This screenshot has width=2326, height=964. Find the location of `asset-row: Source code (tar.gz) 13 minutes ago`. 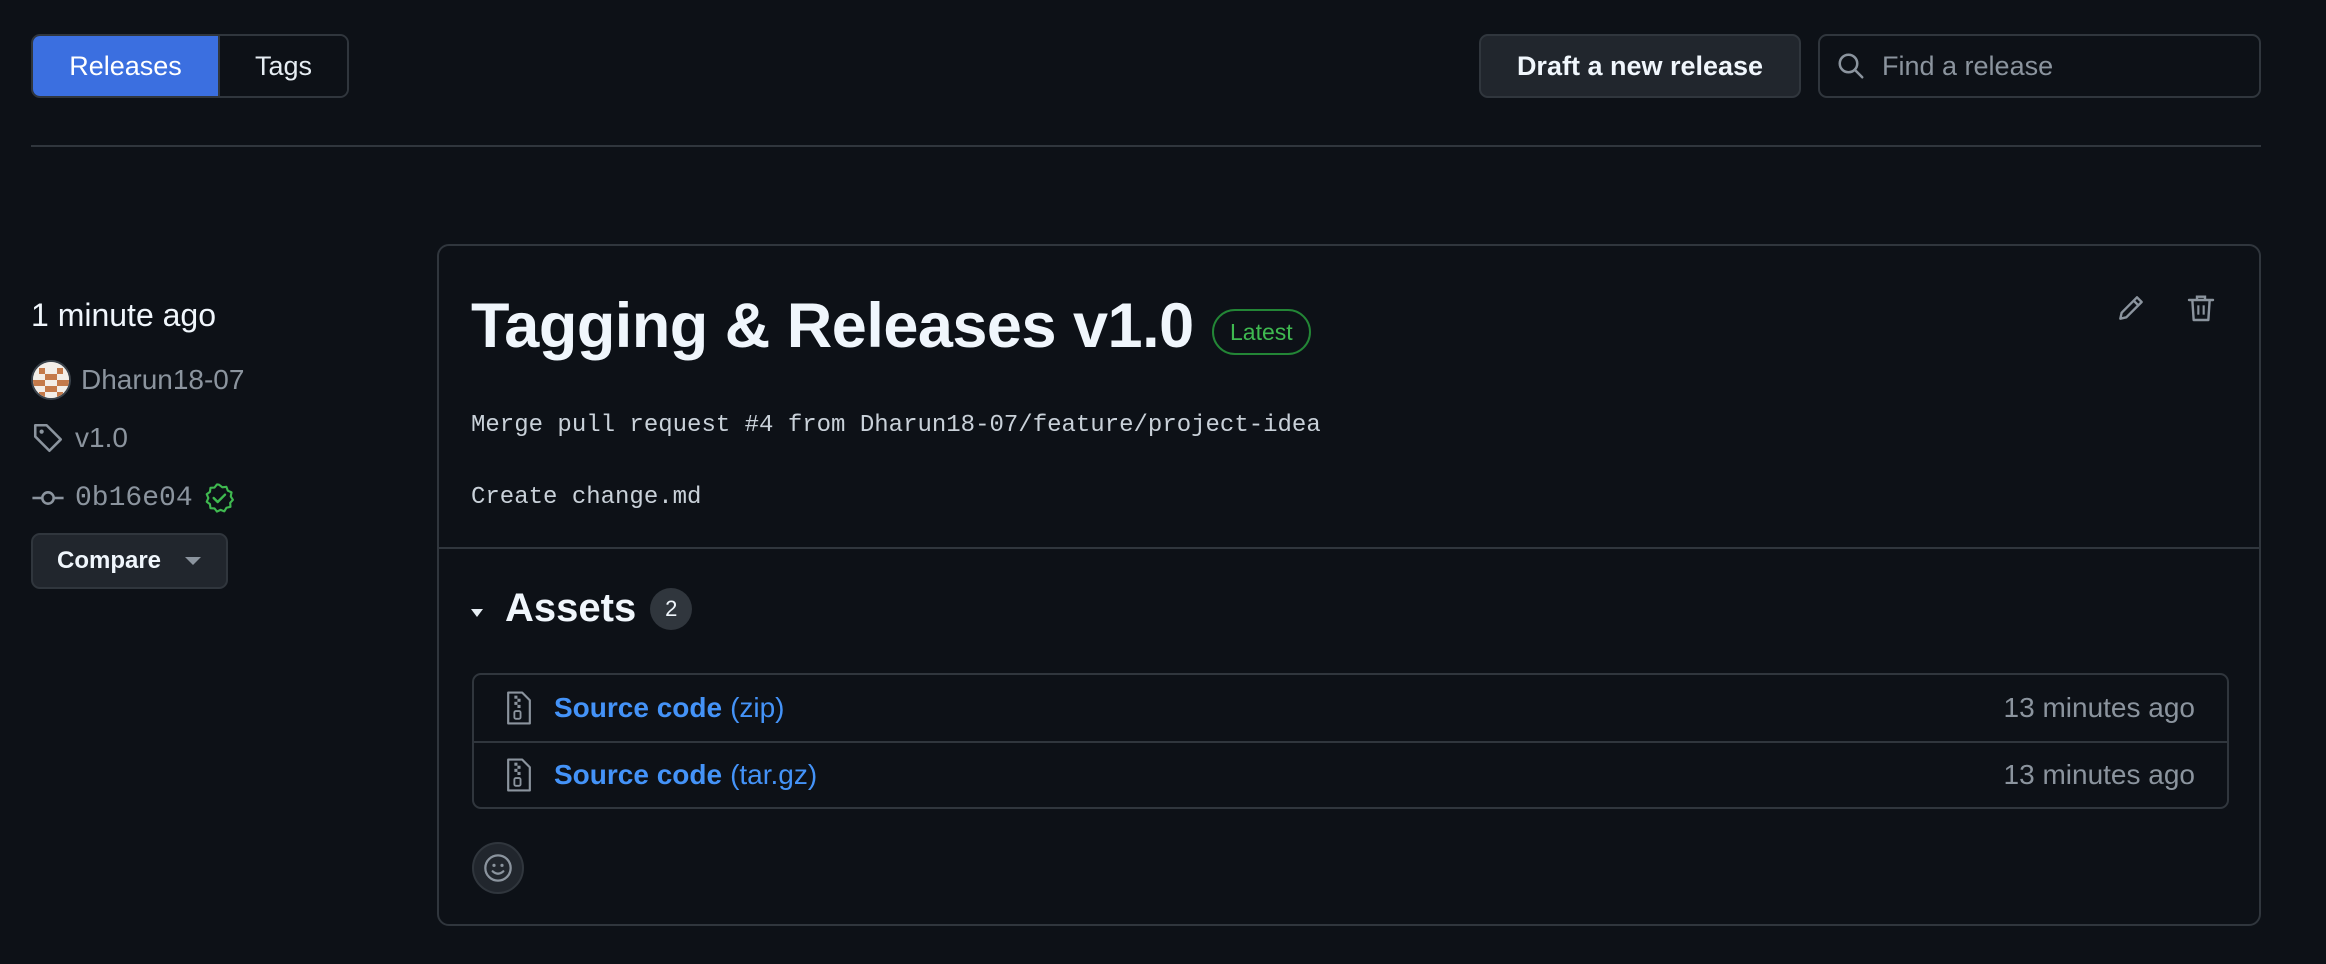

asset-row: Source code (tar.gz) 13 minutes ago is located at coordinates (1350, 774).